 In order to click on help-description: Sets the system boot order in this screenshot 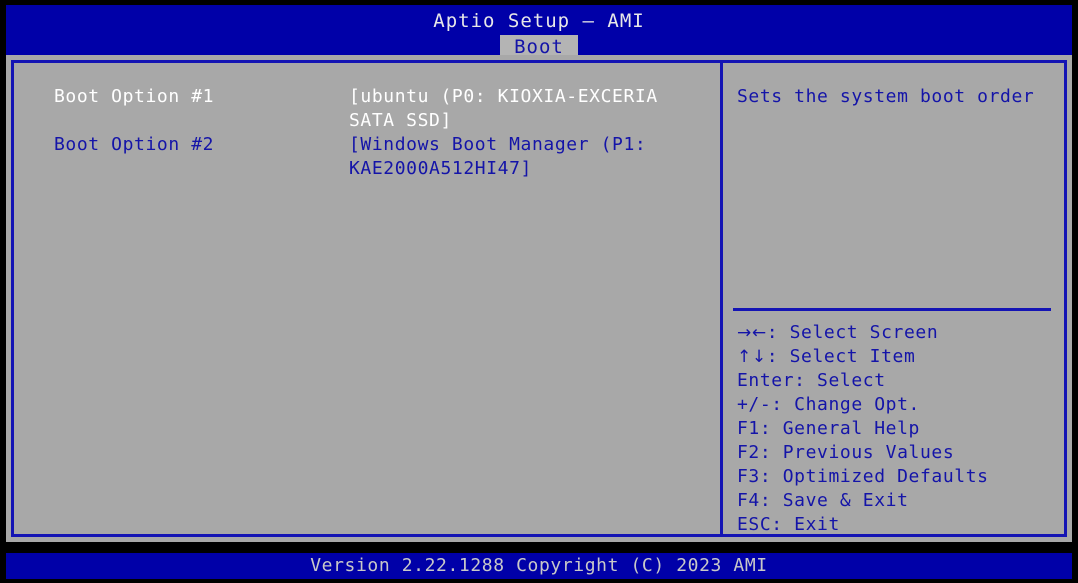, I will do `click(886, 96)`.